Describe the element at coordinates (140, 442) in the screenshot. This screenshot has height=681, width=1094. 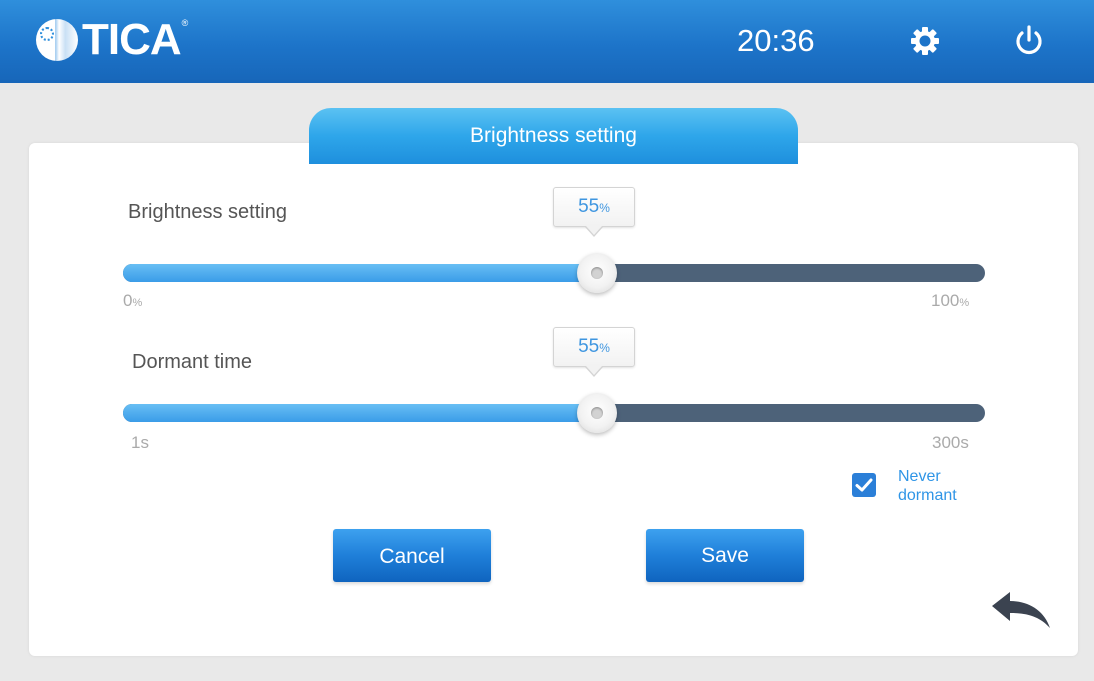
I see `dormant-min-label: 1s` at that location.